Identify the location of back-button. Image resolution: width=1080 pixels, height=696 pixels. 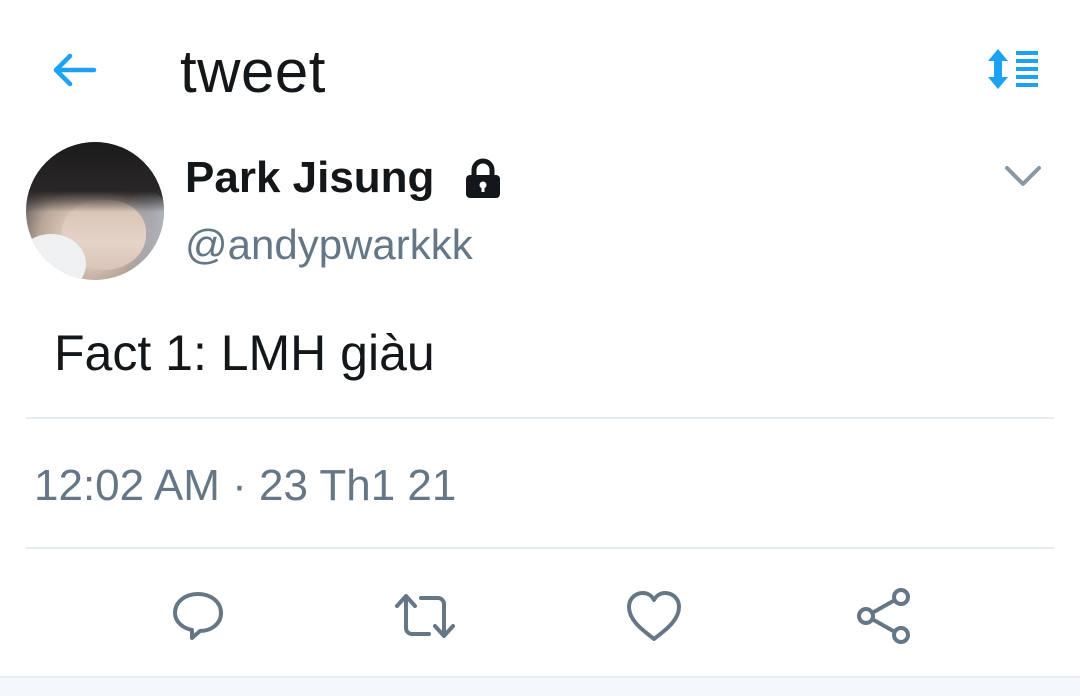
(74, 70).